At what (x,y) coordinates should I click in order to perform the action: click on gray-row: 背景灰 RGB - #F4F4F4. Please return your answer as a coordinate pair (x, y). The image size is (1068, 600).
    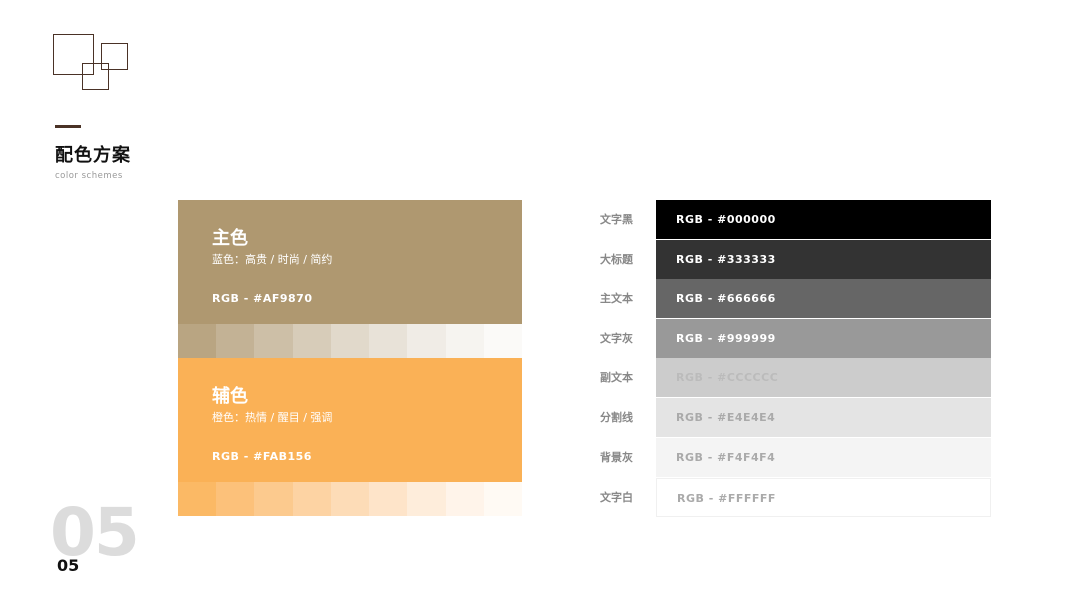
    Looking at the image, I should click on (795, 457).